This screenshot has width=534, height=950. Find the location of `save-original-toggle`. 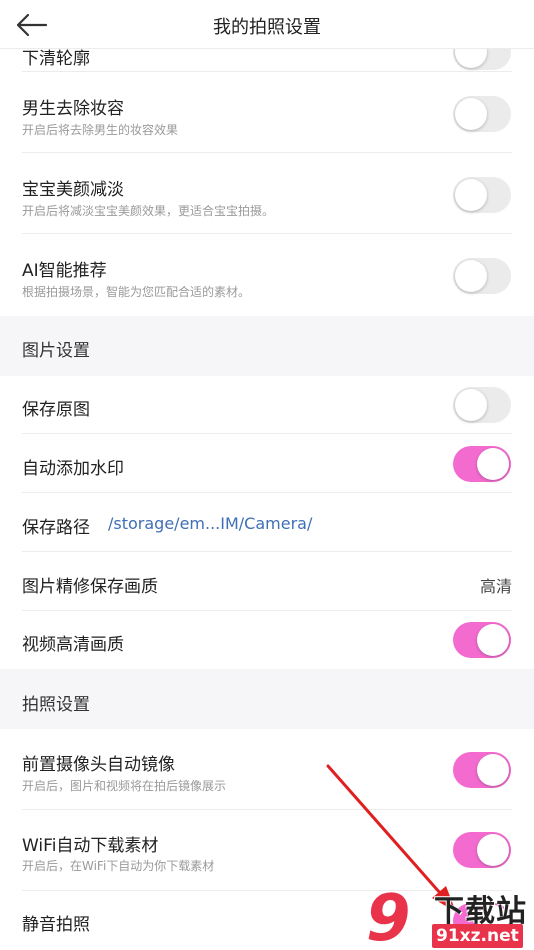

save-original-toggle is located at coordinates (482, 405).